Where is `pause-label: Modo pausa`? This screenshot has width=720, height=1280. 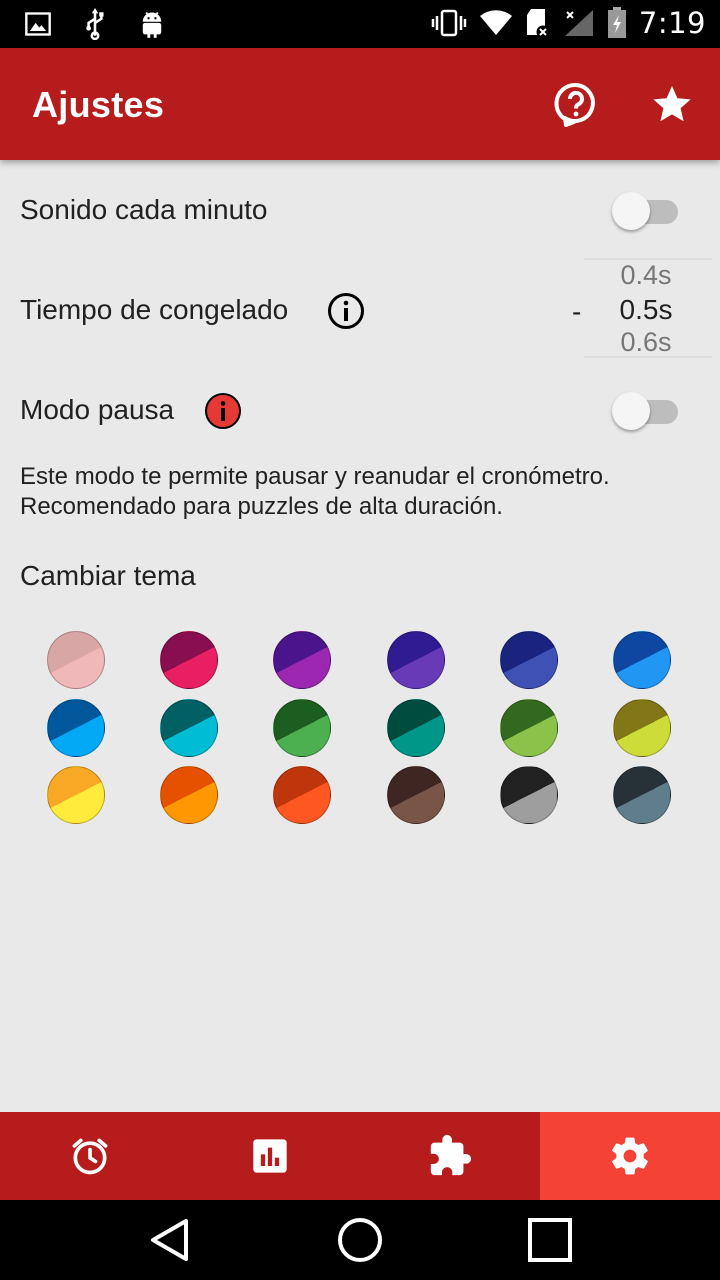 pause-label: Modo pausa is located at coordinates (97, 409).